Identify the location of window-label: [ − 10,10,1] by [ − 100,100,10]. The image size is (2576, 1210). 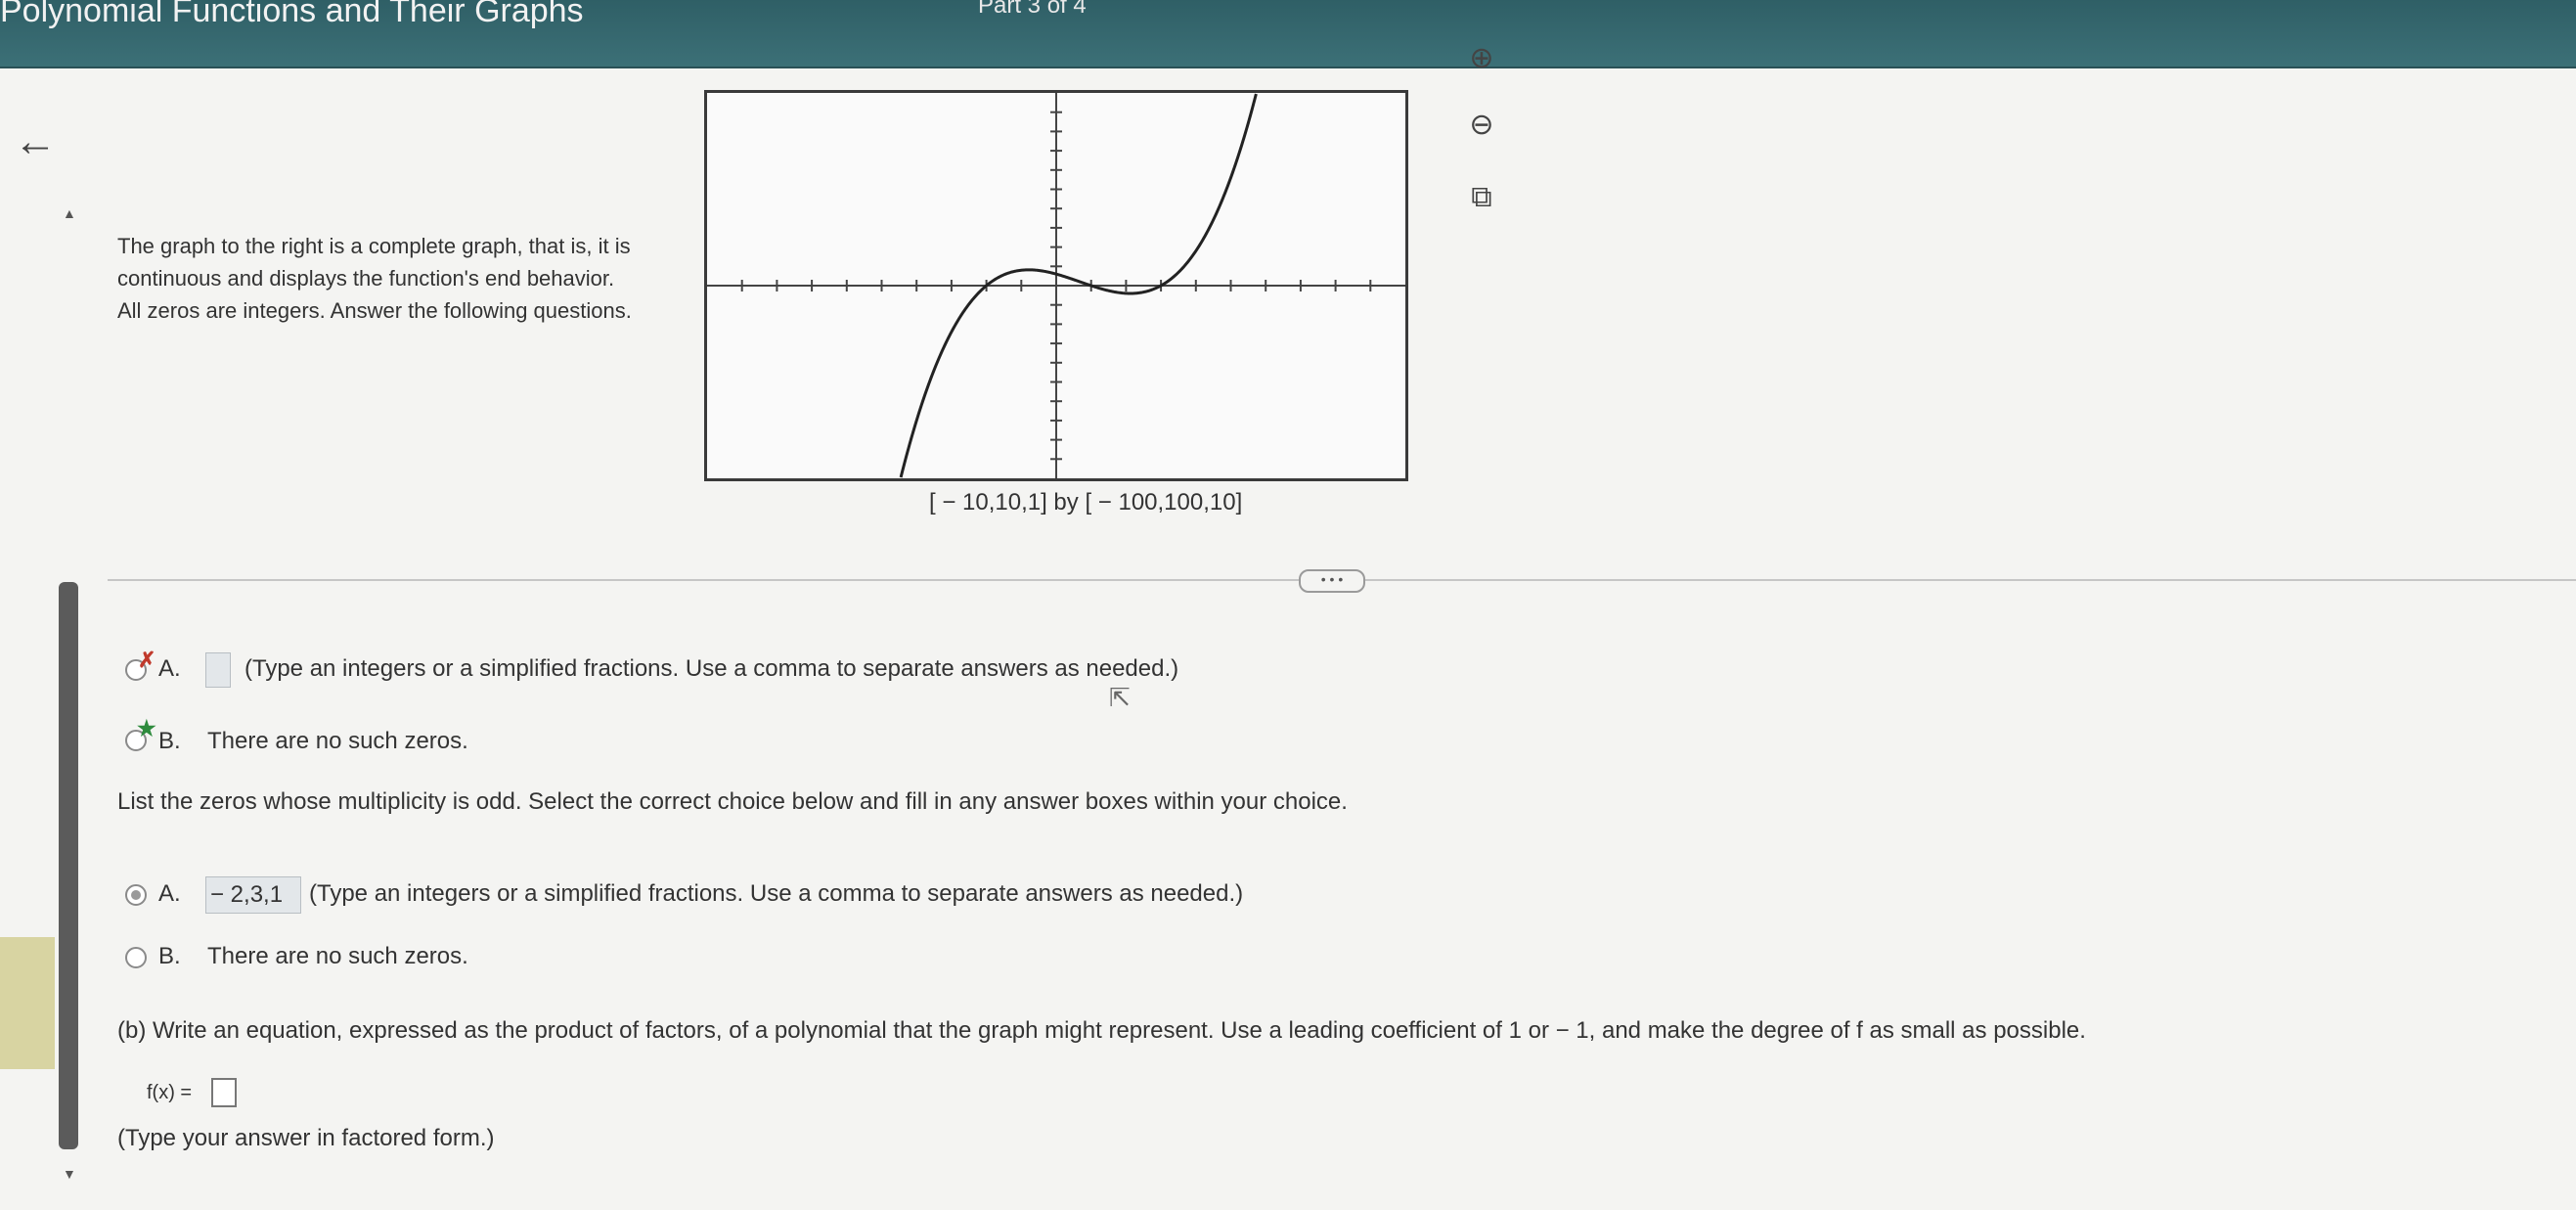
(1086, 502).